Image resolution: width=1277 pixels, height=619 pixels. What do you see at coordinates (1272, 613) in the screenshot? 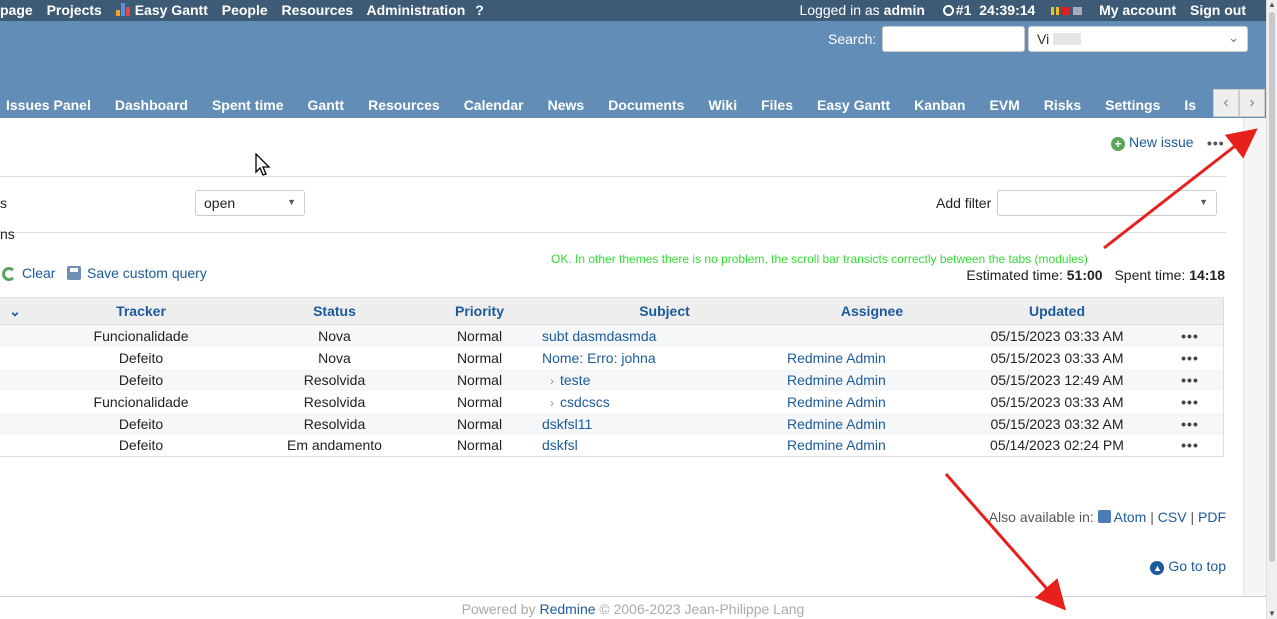
I see `scroll-down-arrow-icon: ▼` at bounding box center [1272, 613].